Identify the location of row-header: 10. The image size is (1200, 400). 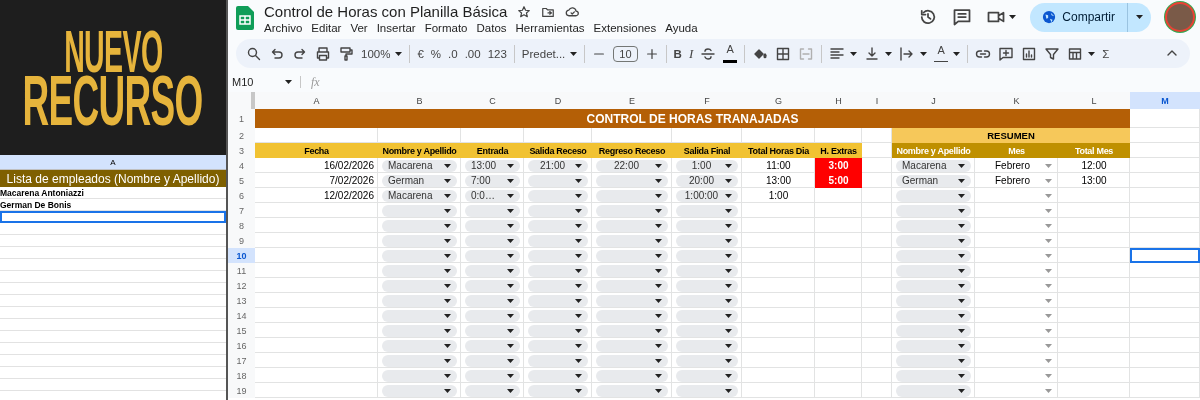
(241, 255).